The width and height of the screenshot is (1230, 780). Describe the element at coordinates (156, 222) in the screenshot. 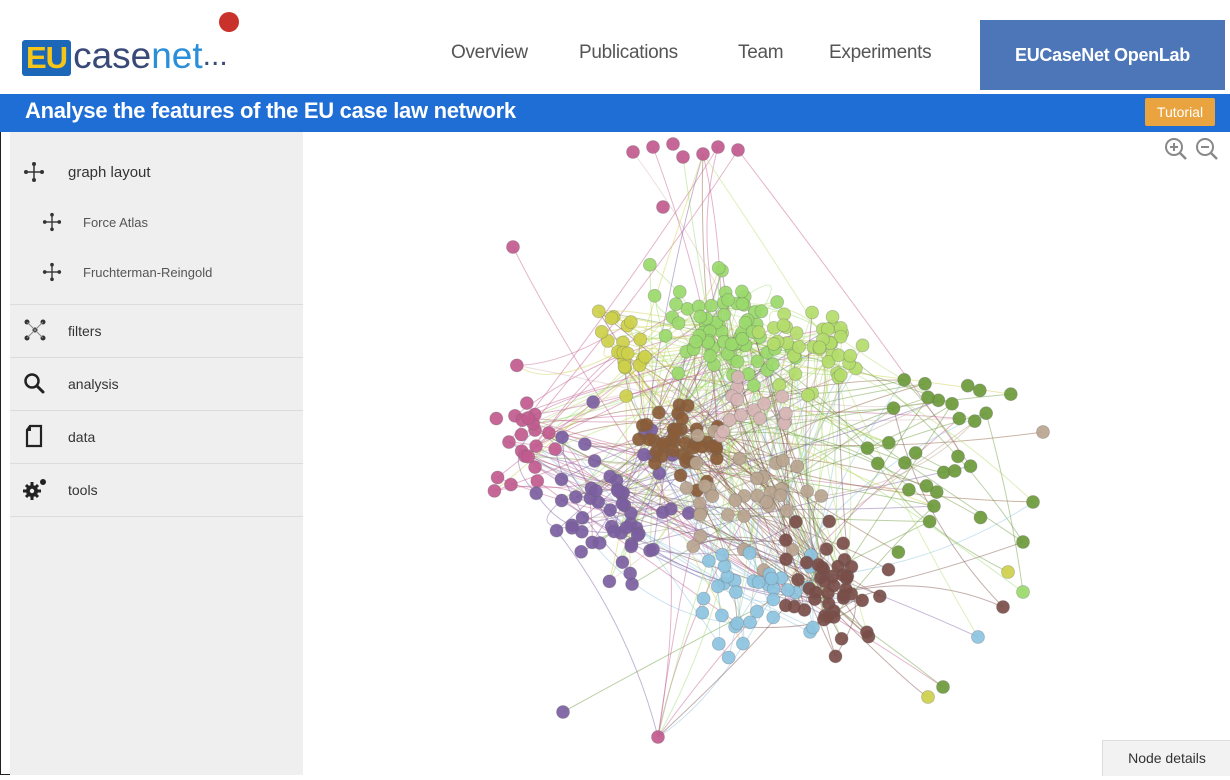

I see `layout-option-force-atlas: Force Atlas` at that location.